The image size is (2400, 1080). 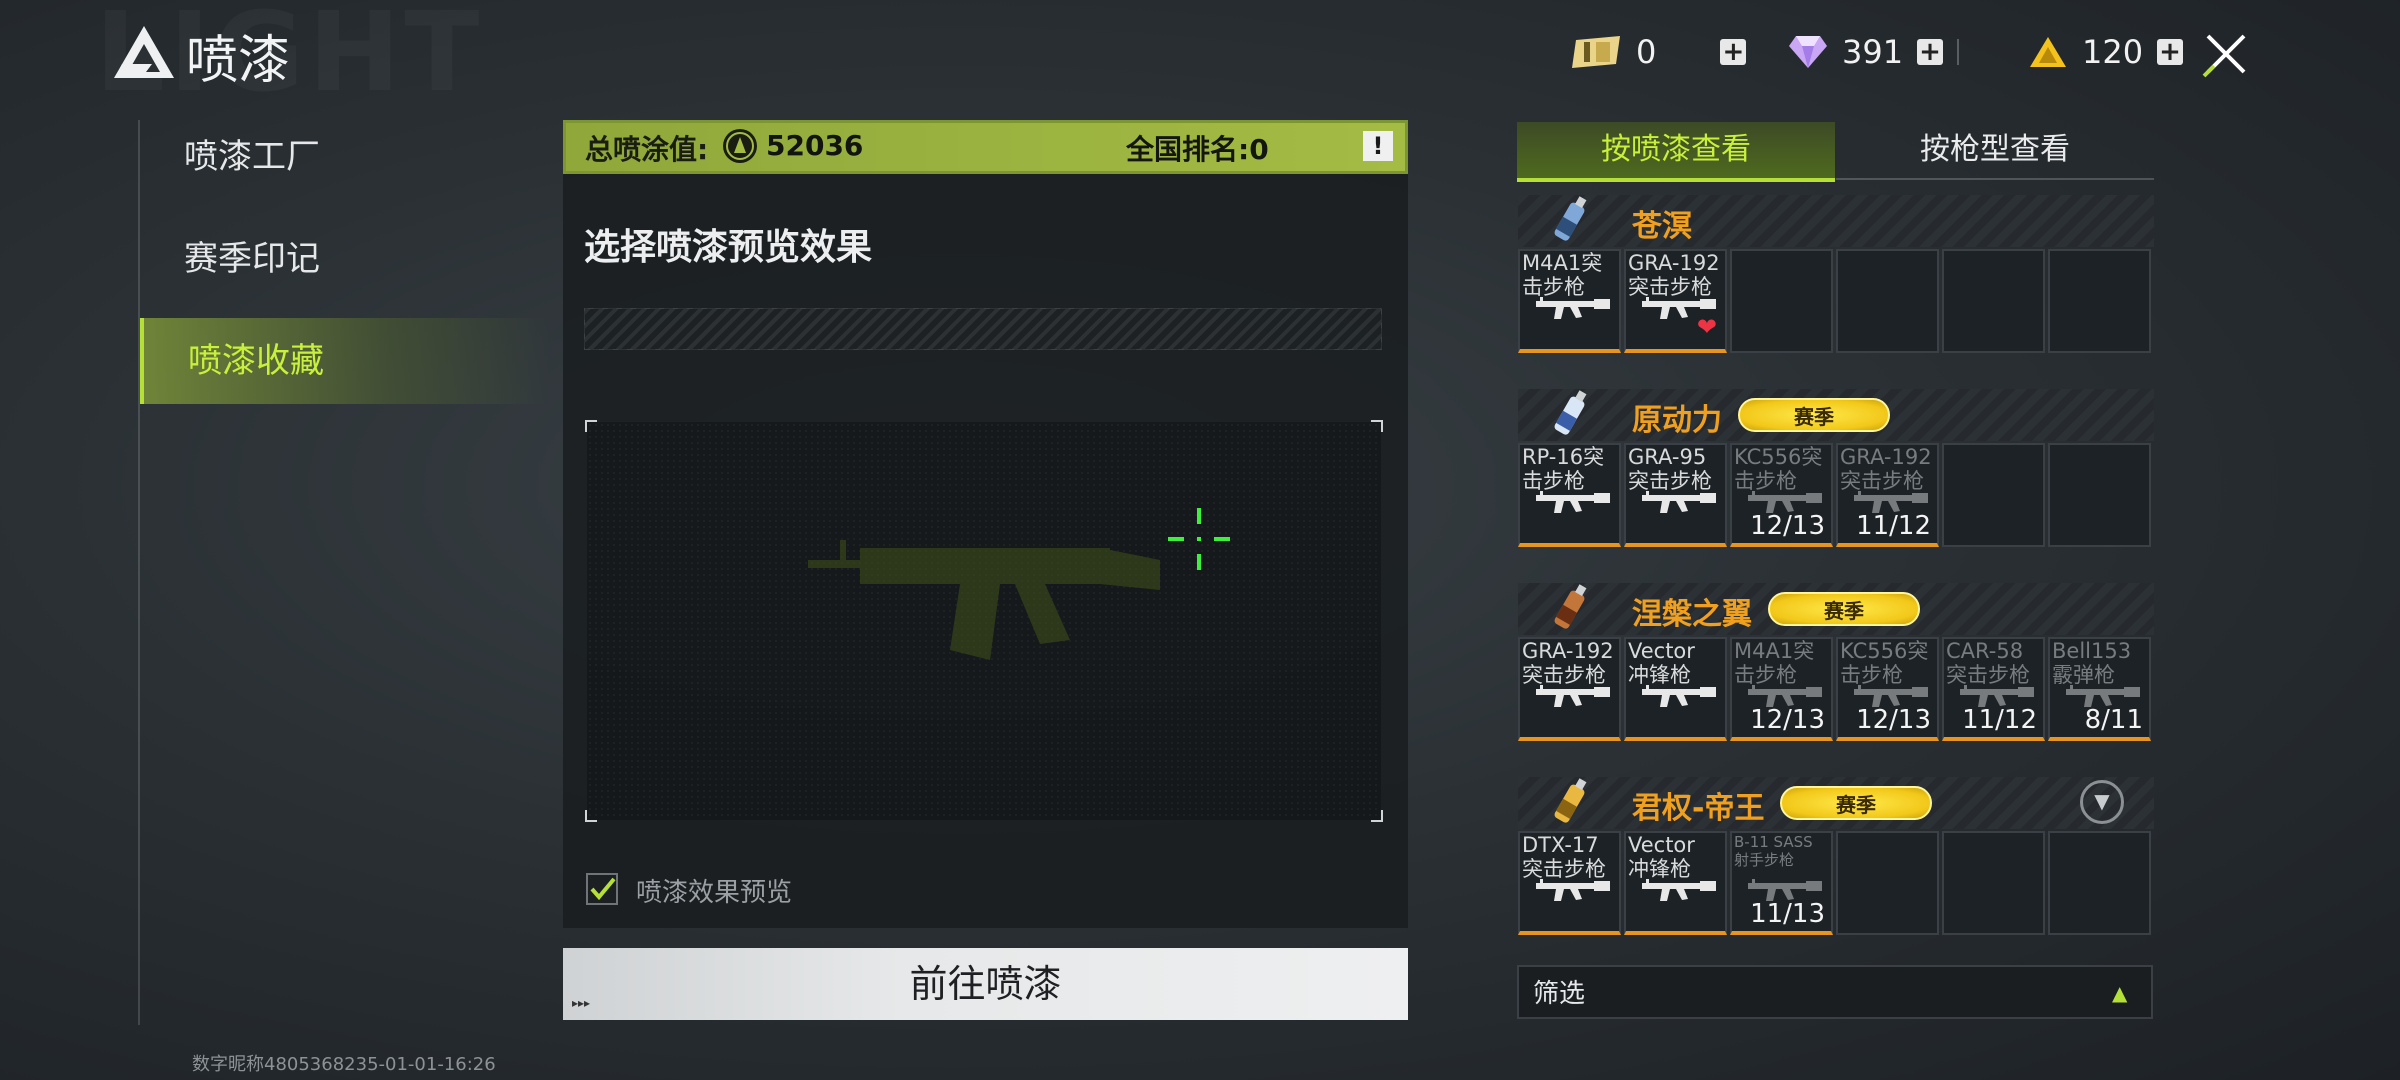 I want to click on spray-selection-bar, so click(x=983, y=329).